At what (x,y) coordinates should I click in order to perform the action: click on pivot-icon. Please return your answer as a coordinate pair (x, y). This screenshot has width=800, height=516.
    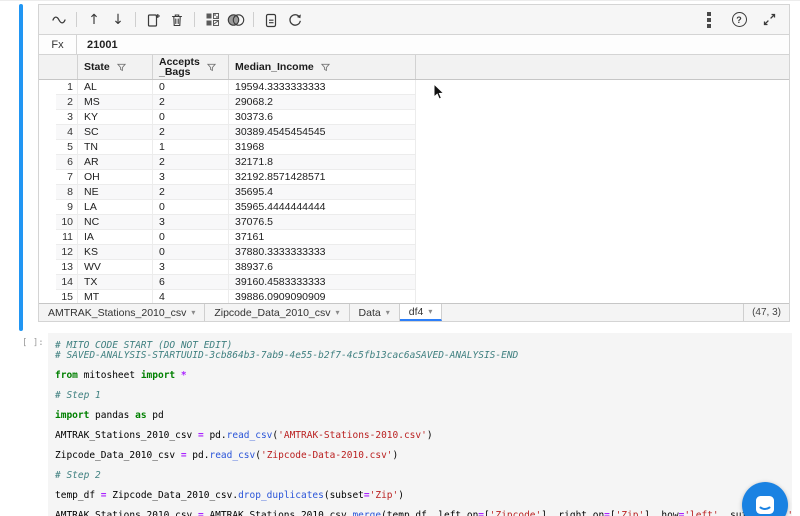
    Looking at the image, I should click on (212, 20).